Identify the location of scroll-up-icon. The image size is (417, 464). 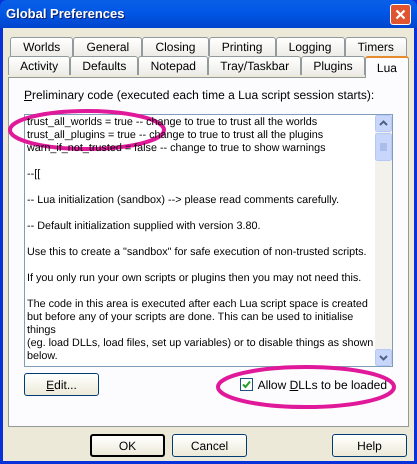
(383, 123).